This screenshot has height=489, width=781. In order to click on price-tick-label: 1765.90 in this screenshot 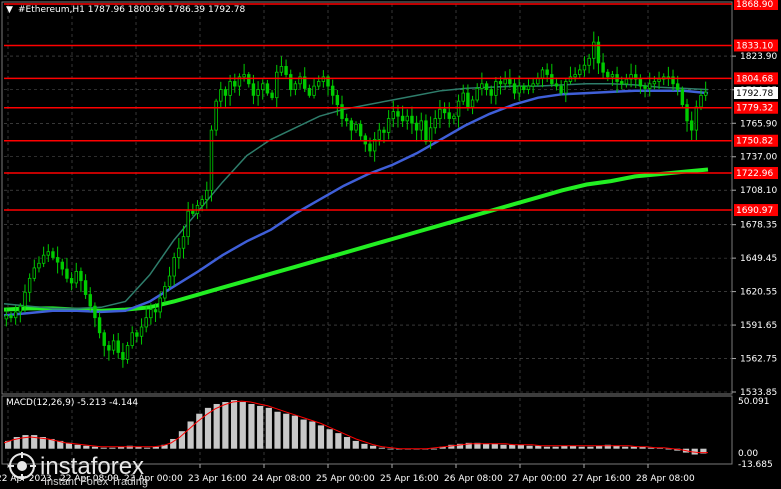, I will do `click(758, 124)`.